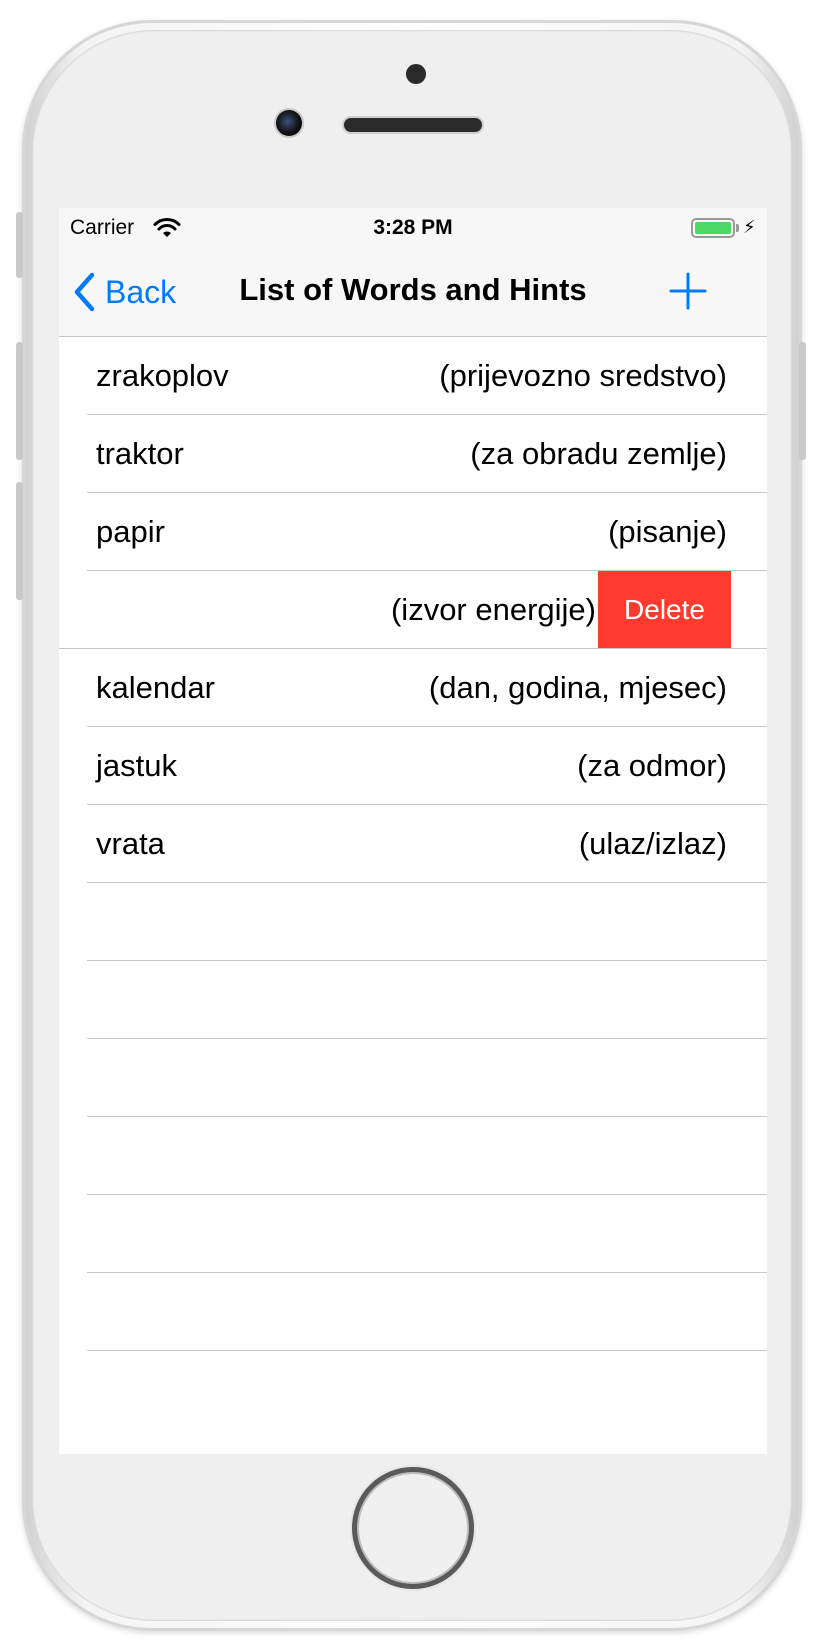 The width and height of the screenshot is (822, 1651). I want to click on status-bar: Carrier 3:28 PM ⚡, so click(413, 228).